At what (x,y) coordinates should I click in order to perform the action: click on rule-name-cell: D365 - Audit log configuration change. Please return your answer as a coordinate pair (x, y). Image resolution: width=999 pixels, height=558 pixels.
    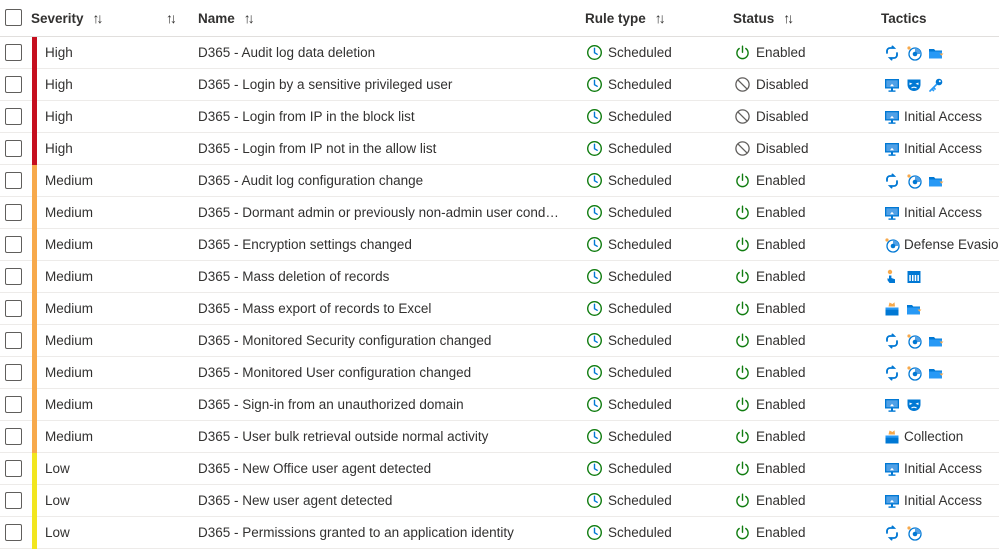
    Looking at the image, I should click on (382, 180).